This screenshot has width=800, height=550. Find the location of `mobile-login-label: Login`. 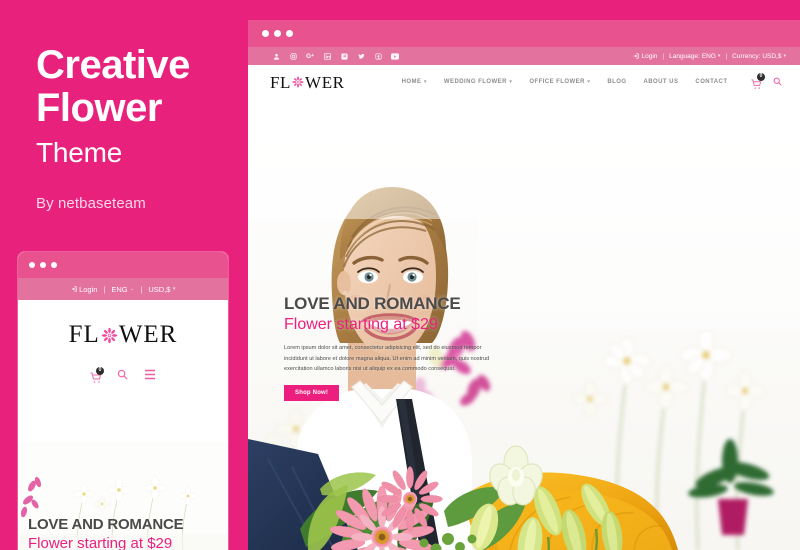

mobile-login-label: Login is located at coordinates (88, 289).